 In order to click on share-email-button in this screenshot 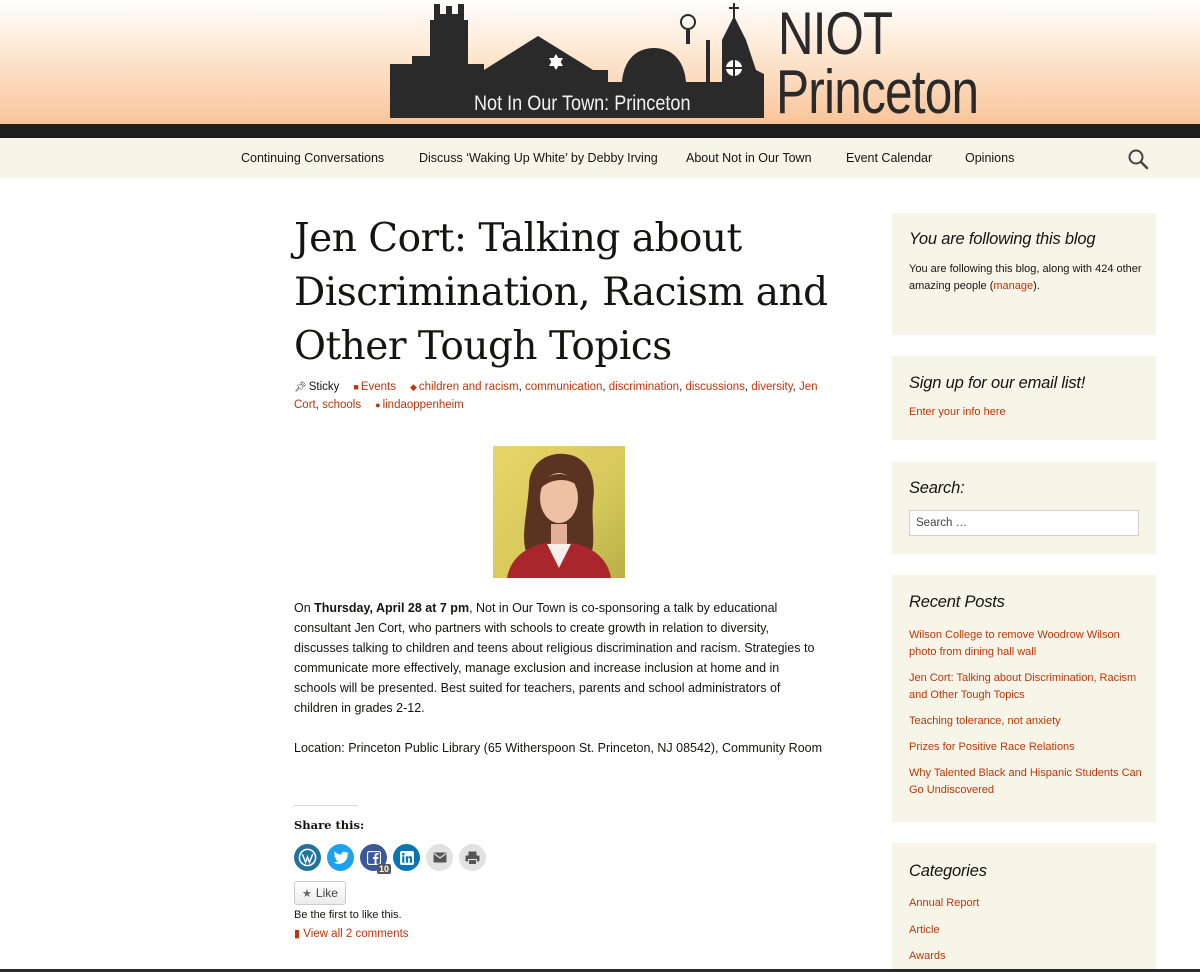, I will do `click(439, 857)`.